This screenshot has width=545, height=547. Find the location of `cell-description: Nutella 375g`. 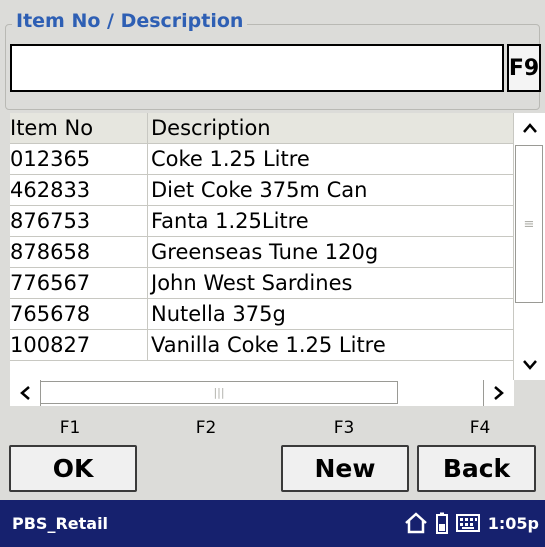

cell-description: Nutella 375g is located at coordinates (330, 314).